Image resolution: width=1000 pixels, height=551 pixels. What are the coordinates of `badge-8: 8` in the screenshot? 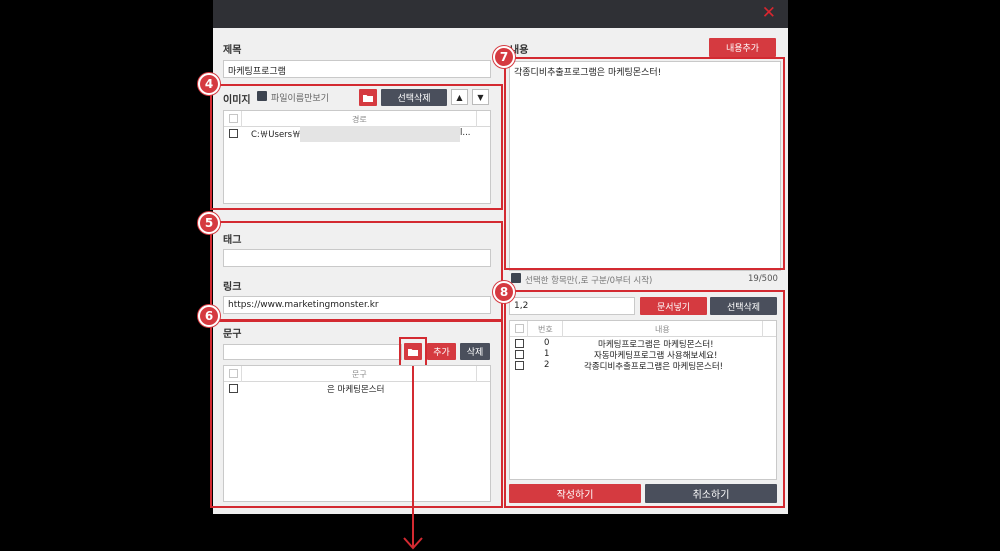 It's located at (504, 292).